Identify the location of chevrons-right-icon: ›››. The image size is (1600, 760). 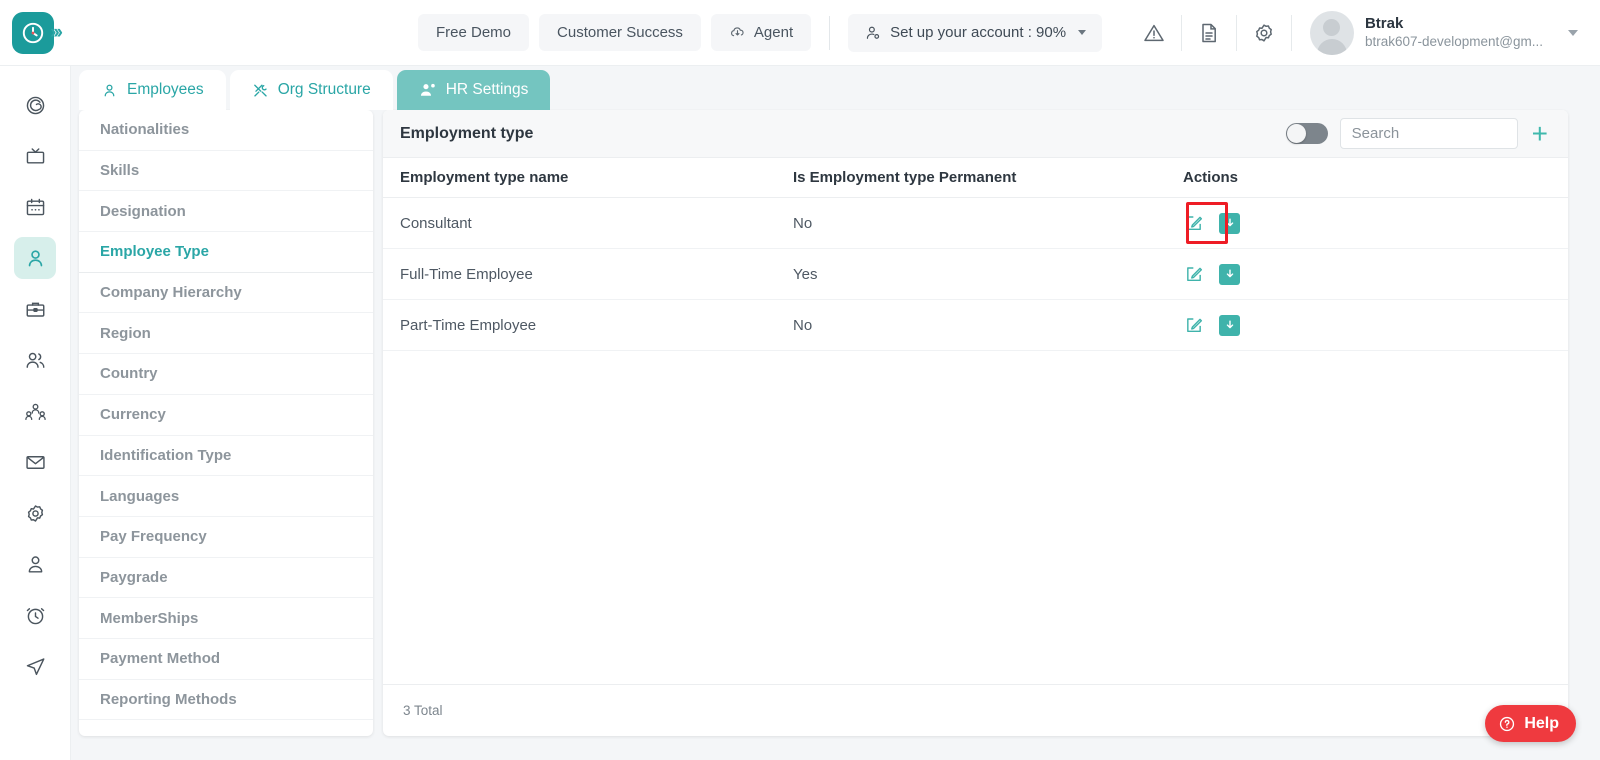
(56, 33).